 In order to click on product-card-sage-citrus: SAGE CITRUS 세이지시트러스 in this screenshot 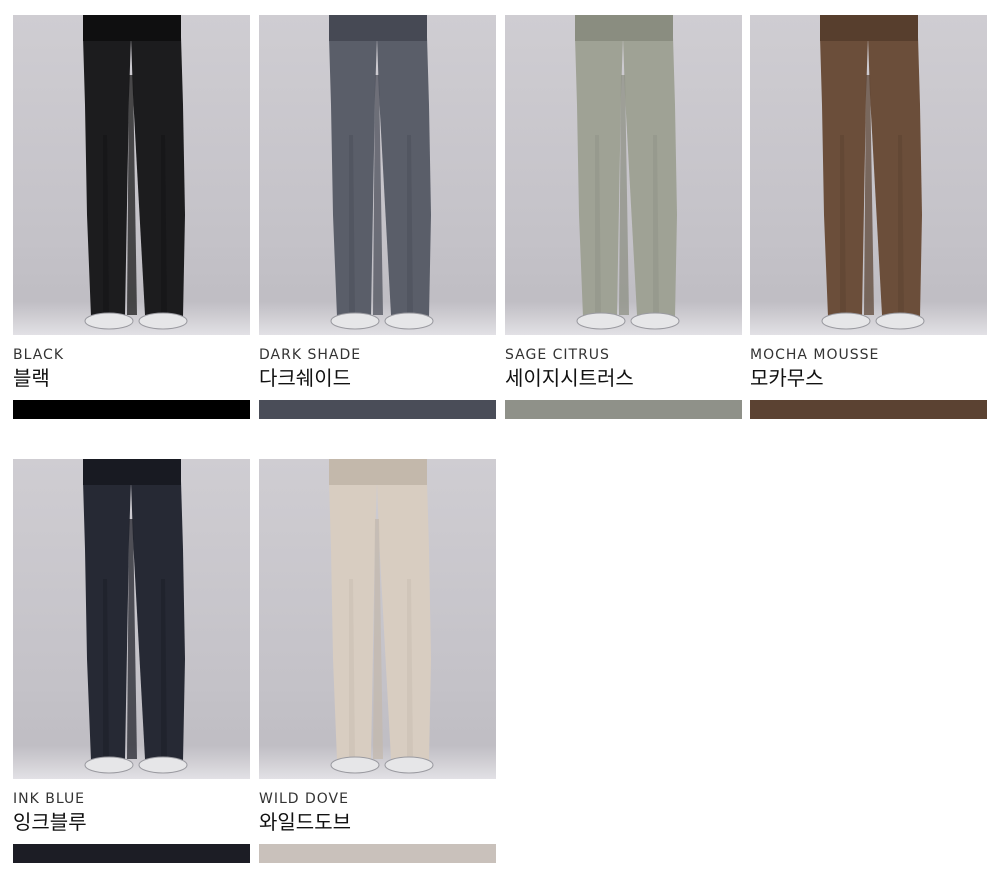, I will do `click(623, 217)`.